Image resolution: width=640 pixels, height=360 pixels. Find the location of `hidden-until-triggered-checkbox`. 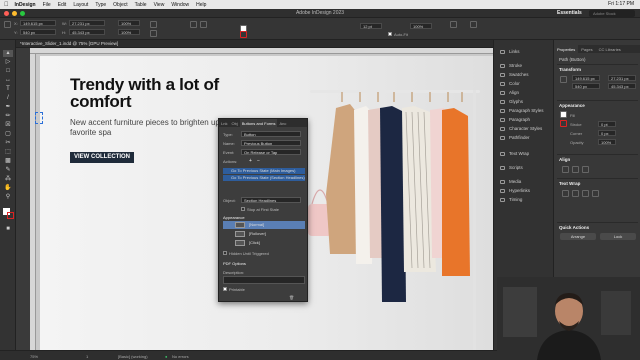

hidden-until-triggered-checkbox is located at coordinates (225, 253).